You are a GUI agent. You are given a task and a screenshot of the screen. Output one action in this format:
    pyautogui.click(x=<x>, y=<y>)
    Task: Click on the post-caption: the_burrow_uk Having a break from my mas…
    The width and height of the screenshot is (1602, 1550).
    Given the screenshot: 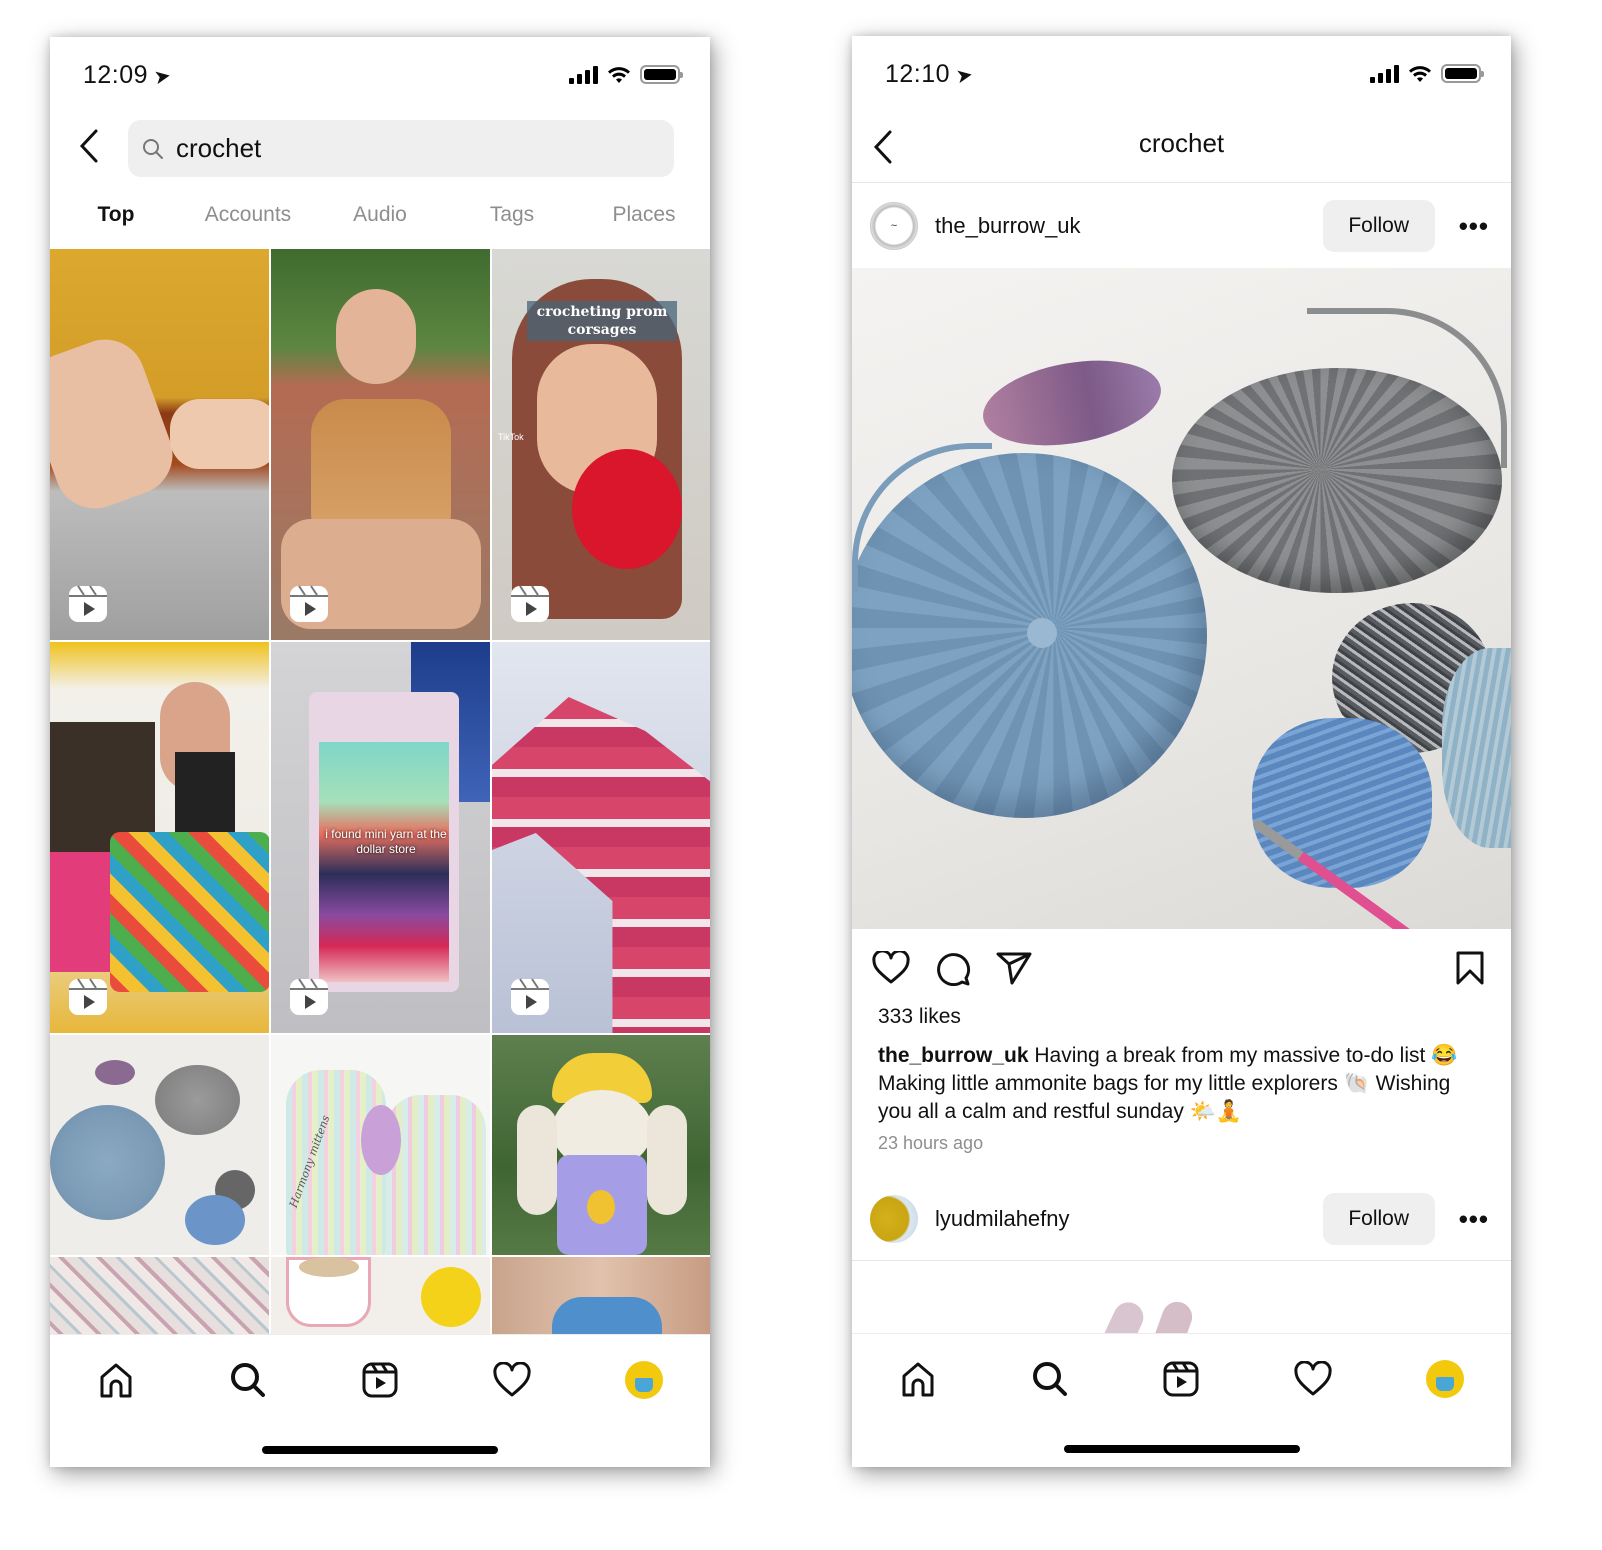 What is the action you would take?
    pyautogui.click(x=1183, y=1084)
    